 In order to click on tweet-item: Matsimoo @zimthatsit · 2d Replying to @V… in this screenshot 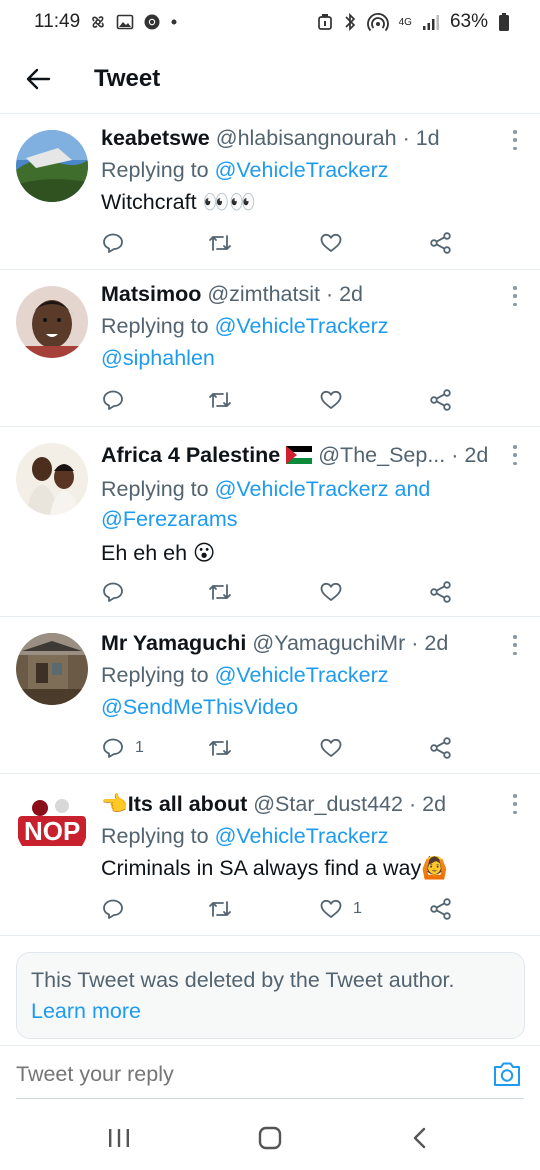, I will do `click(270, 348)`.